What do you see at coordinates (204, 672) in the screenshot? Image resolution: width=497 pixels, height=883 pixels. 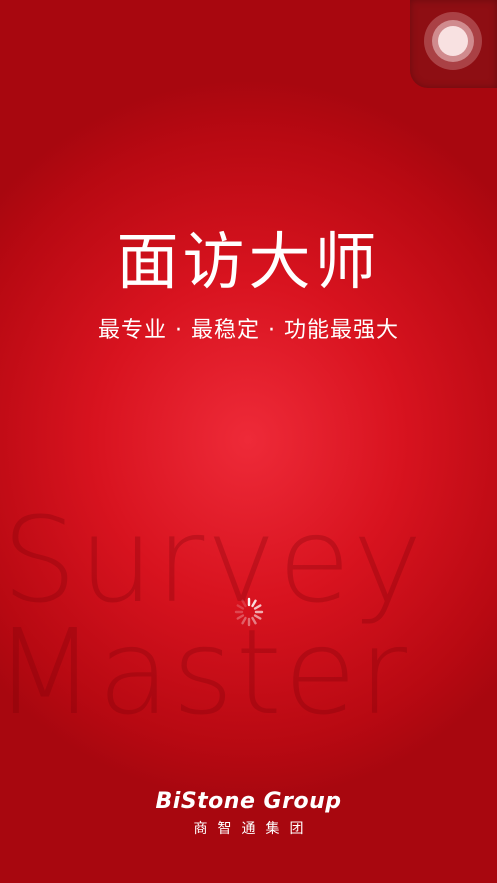 I see `watermark-master: Master` at bounding box center [204, 672].